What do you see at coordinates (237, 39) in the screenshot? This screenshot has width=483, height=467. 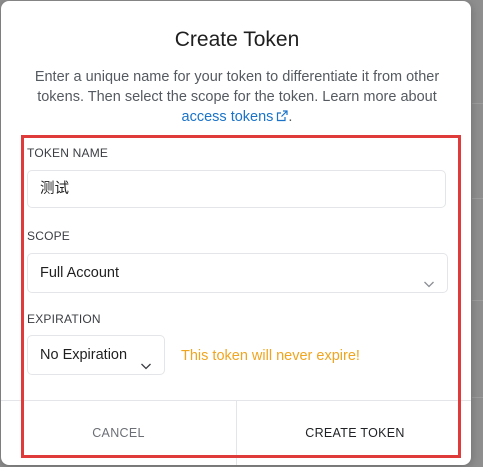 I see `dialog-title: Create Token` at bounding box center [237, 39].